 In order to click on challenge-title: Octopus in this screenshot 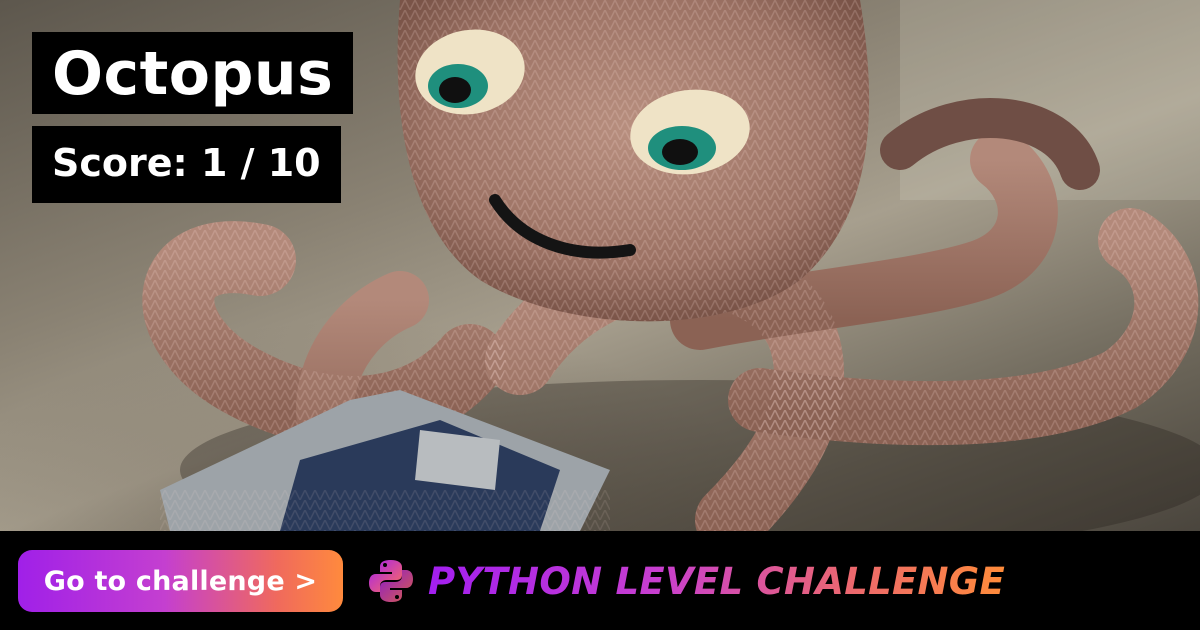, I will do `click(193, 74)`.